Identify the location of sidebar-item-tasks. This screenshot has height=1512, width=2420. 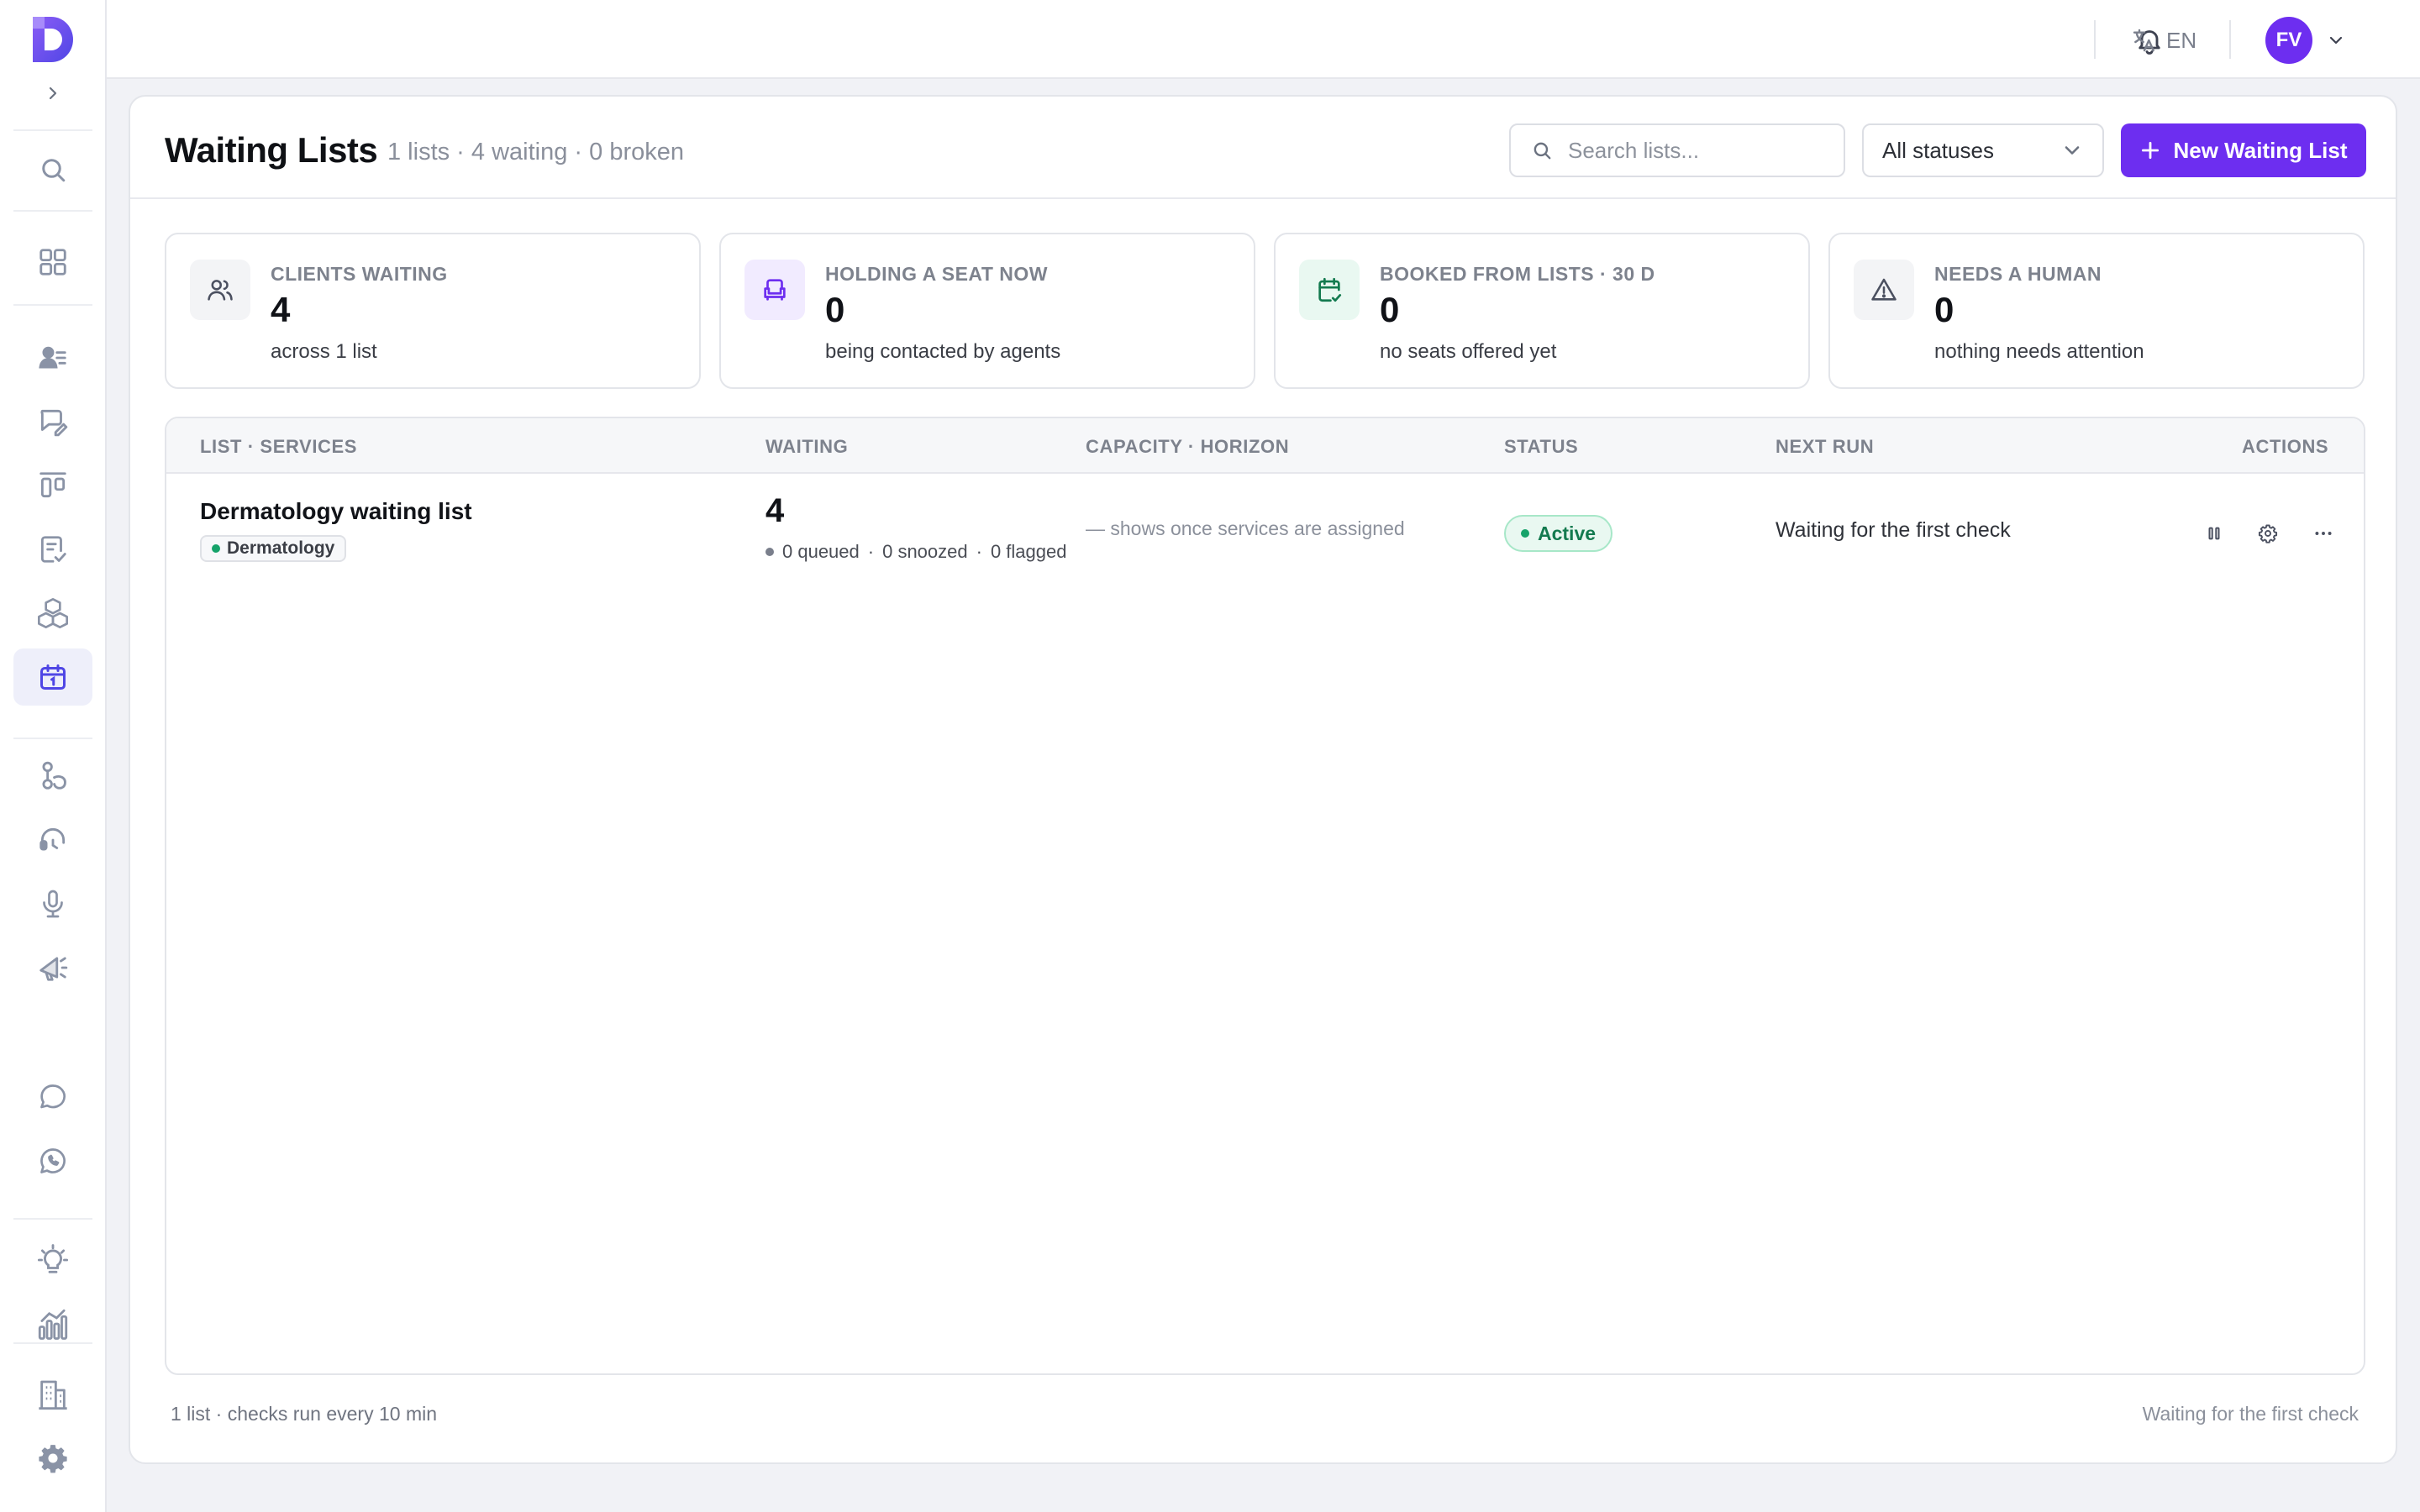
(52, 549).